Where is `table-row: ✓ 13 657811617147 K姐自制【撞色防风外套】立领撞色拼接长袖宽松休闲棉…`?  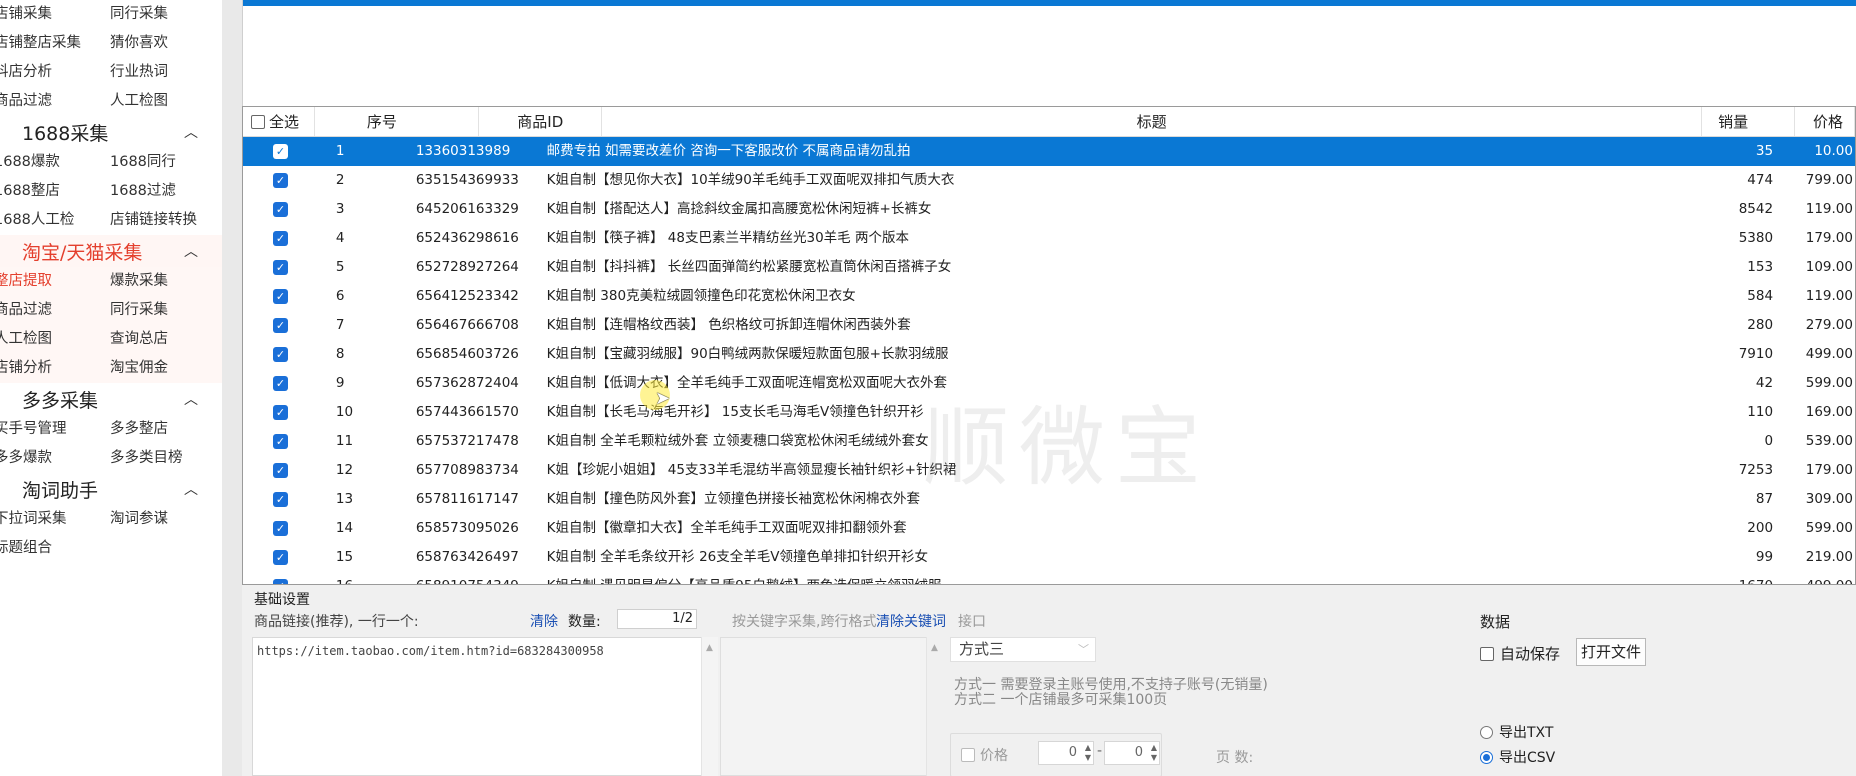 table-row: ✓ 13 657811617147 K姐自制【撞色防风外套】立领撞色拼接长袖宽松休闲棉… is located at coordinates (1049, 499).